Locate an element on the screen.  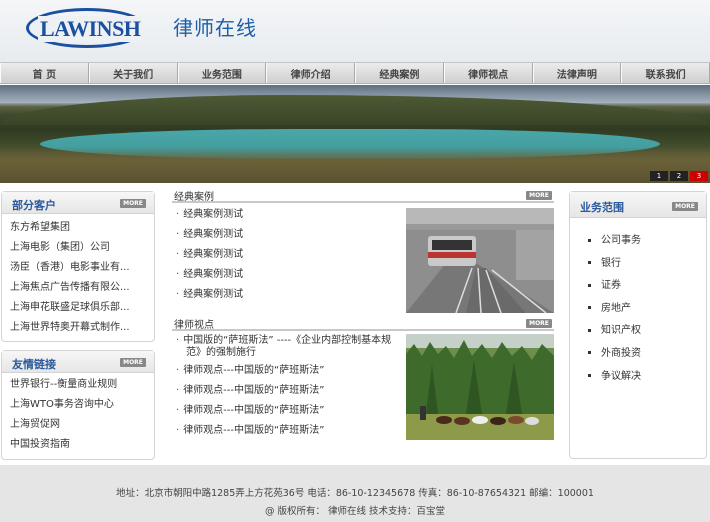
link-item: 上海WTO事务咨询中心 is located at coordinates (78, 405).